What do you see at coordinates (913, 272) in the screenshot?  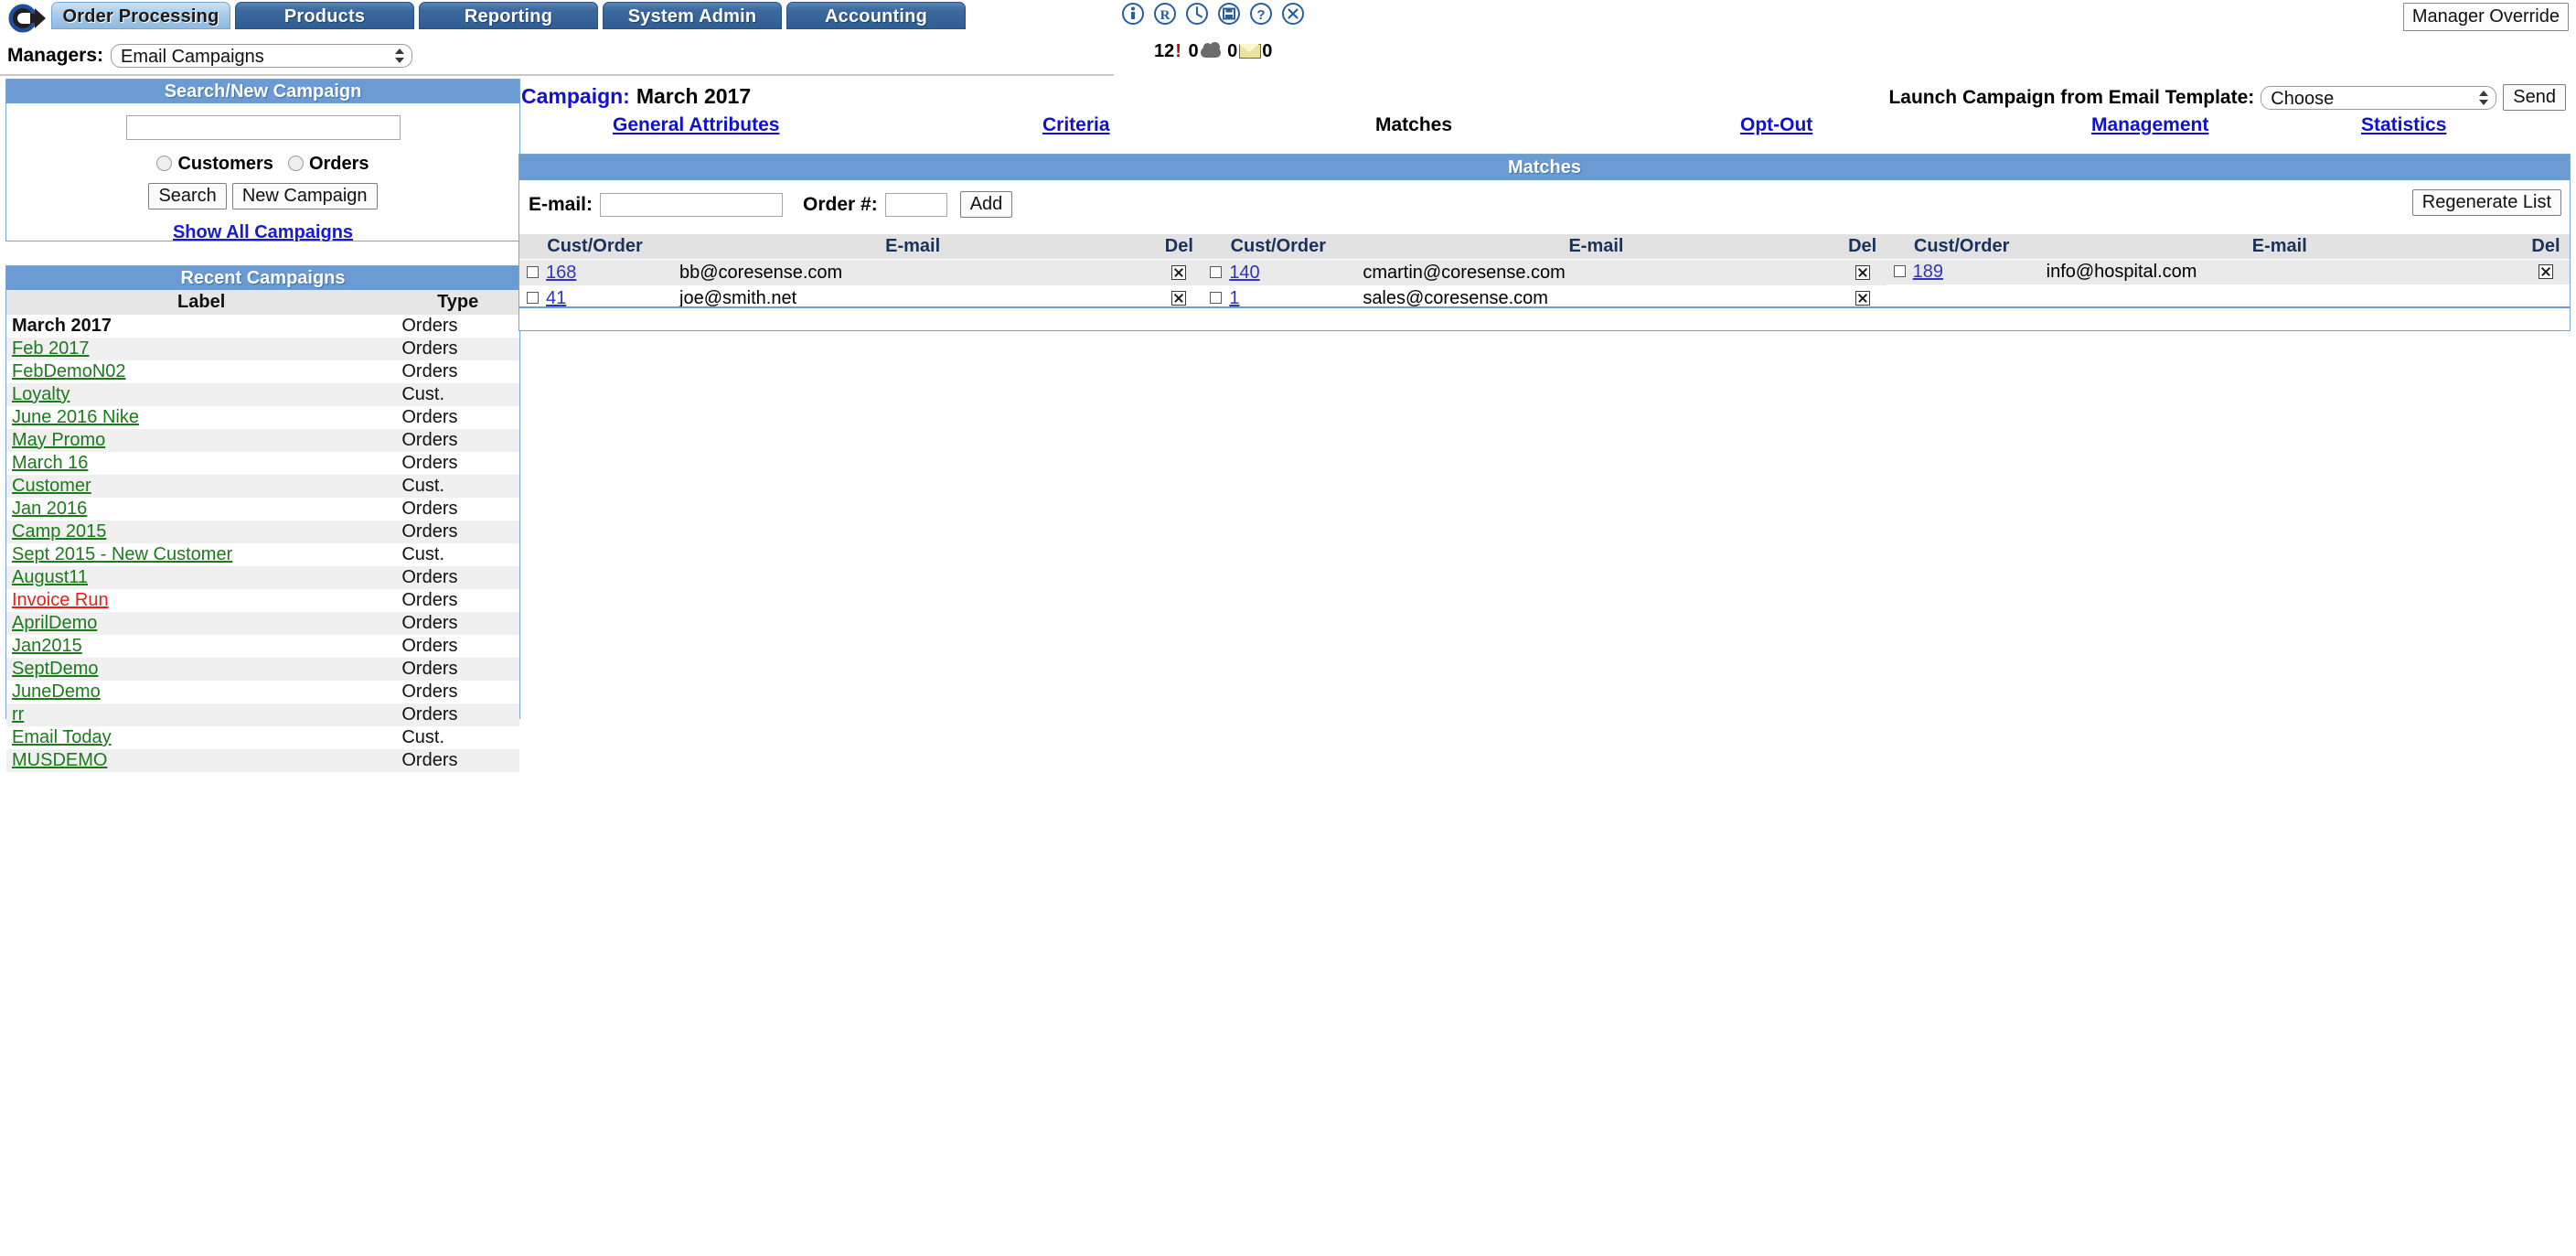 I see `email-cell: bb@coresense.com` at bounding box center [913, 272].